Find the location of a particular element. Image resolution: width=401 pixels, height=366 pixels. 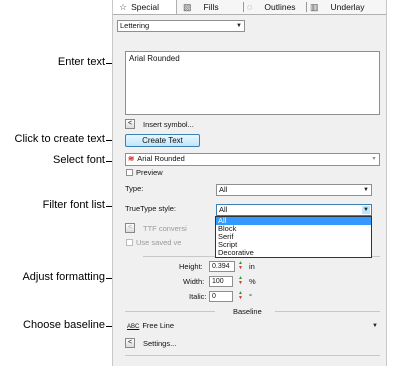

settings-expand-button: < is located at coordinates (130, 343).